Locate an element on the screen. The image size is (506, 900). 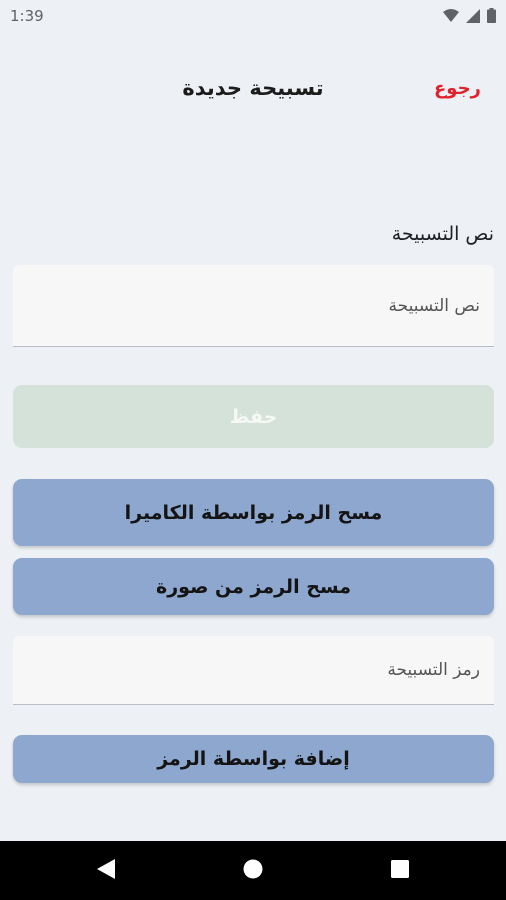
scan-image-button: مسح الرمز من صورة is located at coordinates (253, 586).